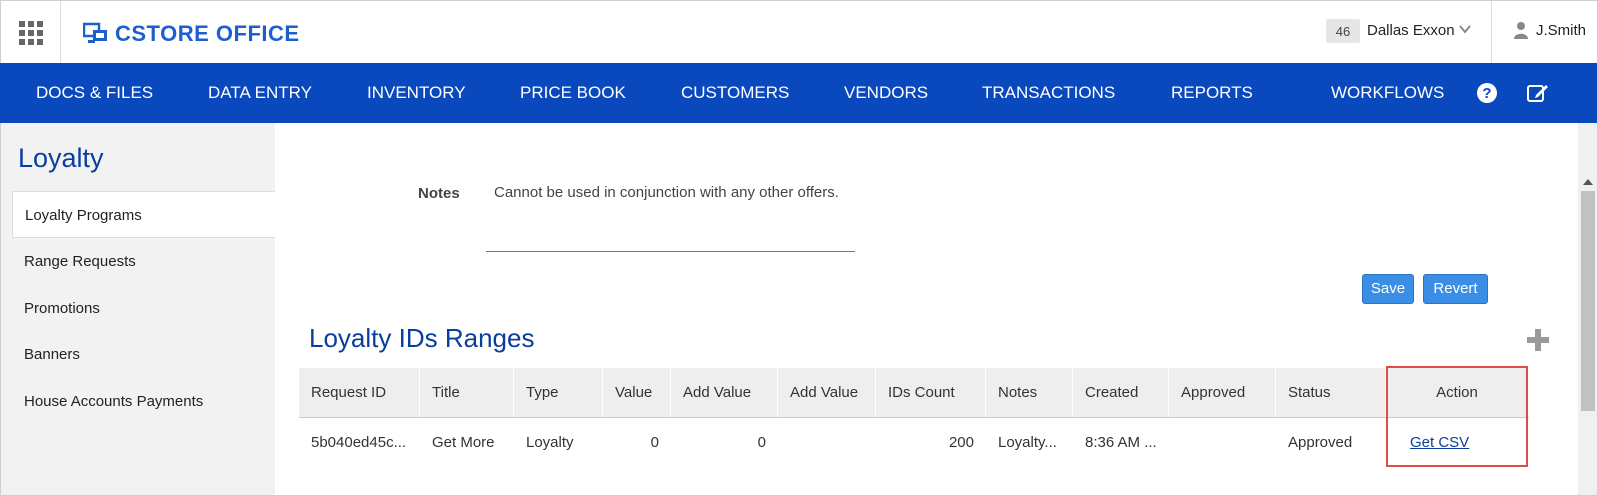 Image resolution: width=1598 pixels, height=496 pixels. Describe the element at coordinates (1588, 301) in the screenshot. I see `scrollbar-thumb` at that location.